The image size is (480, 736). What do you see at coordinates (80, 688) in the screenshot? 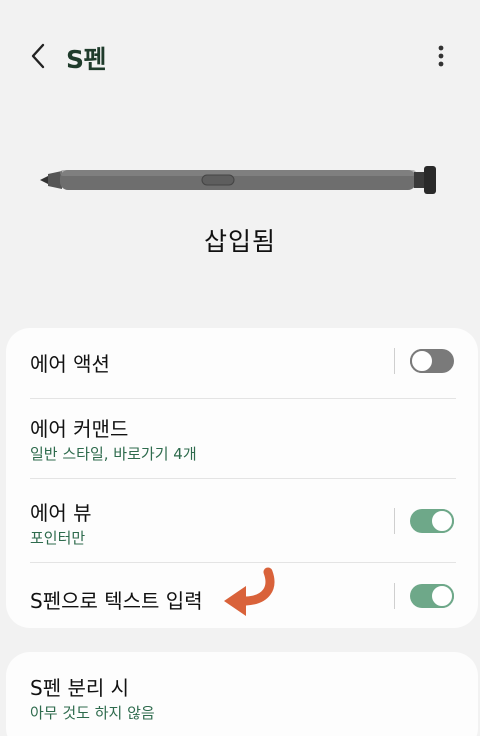
I see `pen-detach-label: S펜 분리 시` at bounding box center [80, 688].